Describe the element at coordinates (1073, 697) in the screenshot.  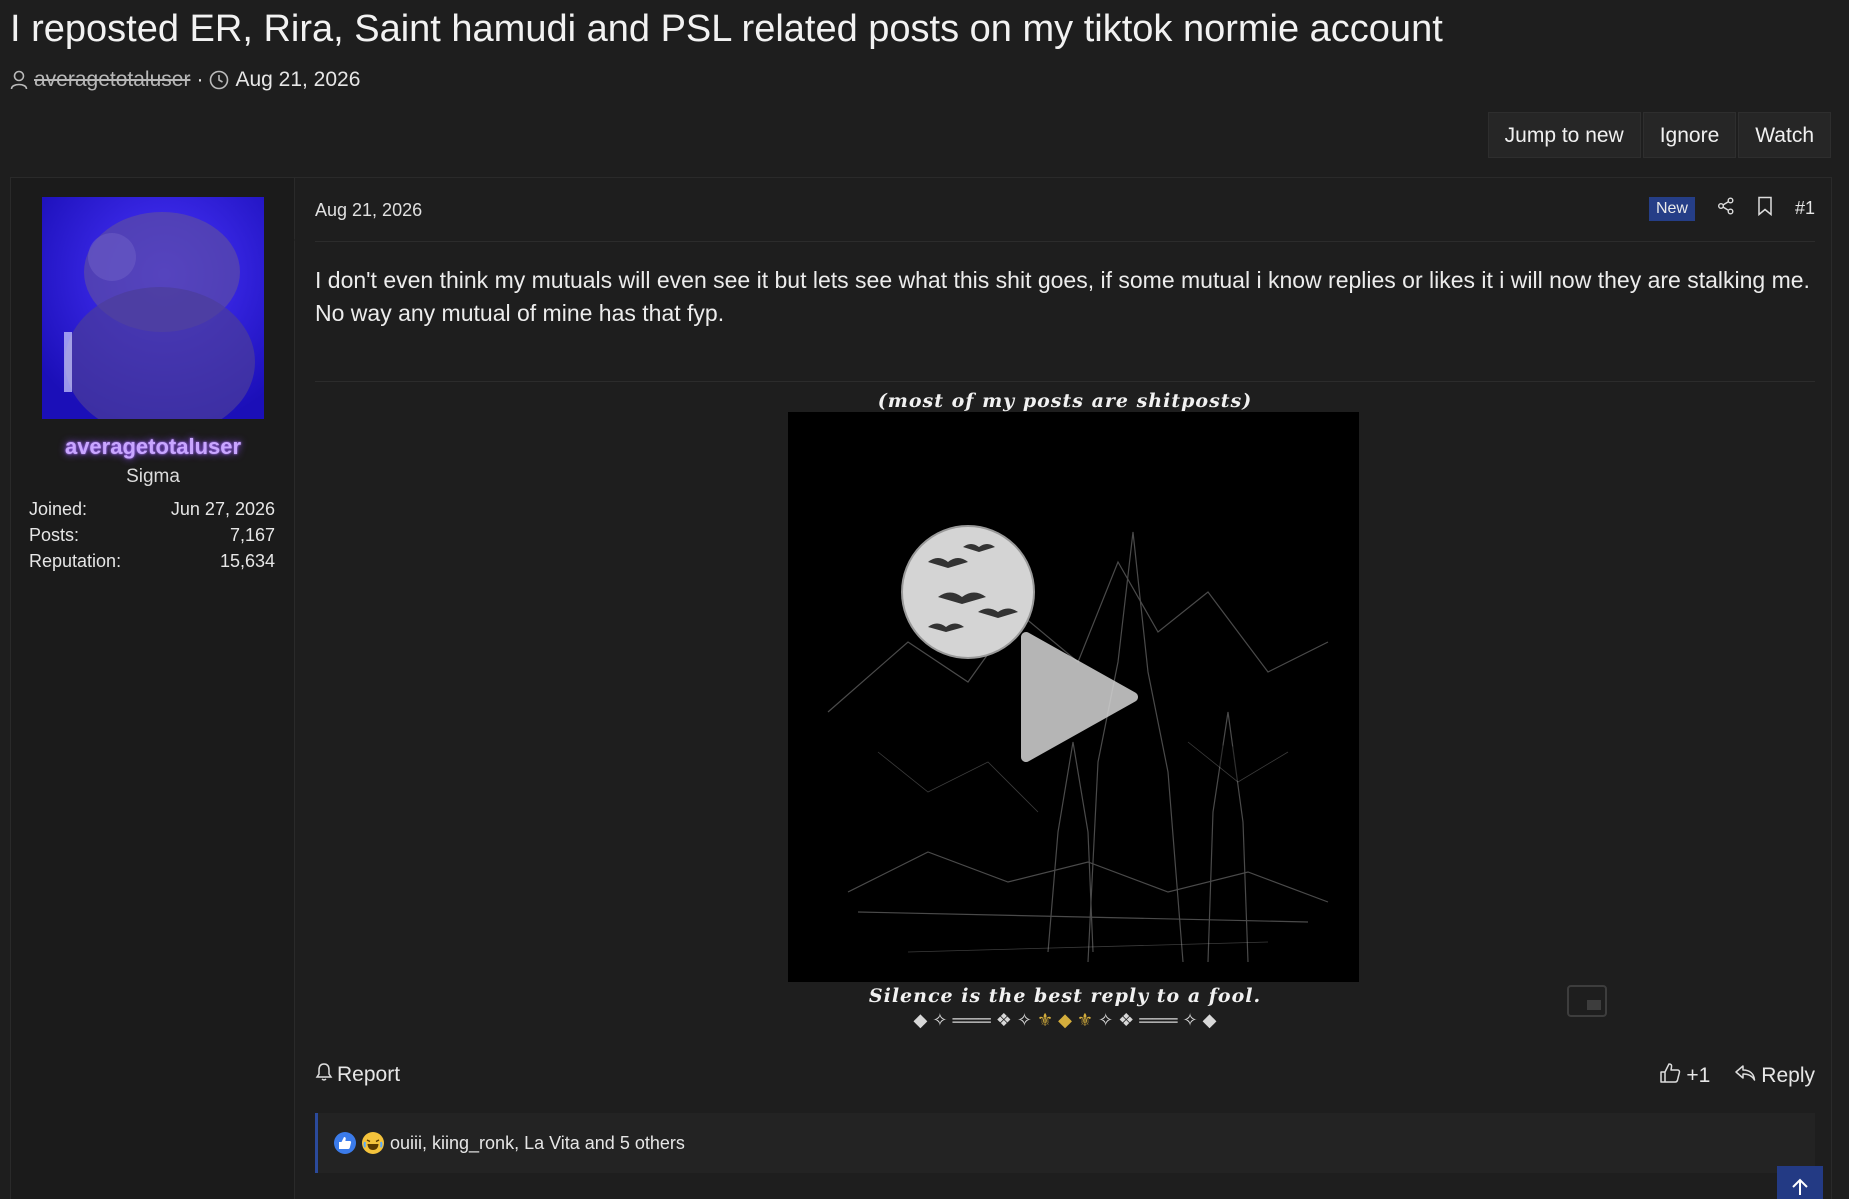
I see `signature-video` at that location.